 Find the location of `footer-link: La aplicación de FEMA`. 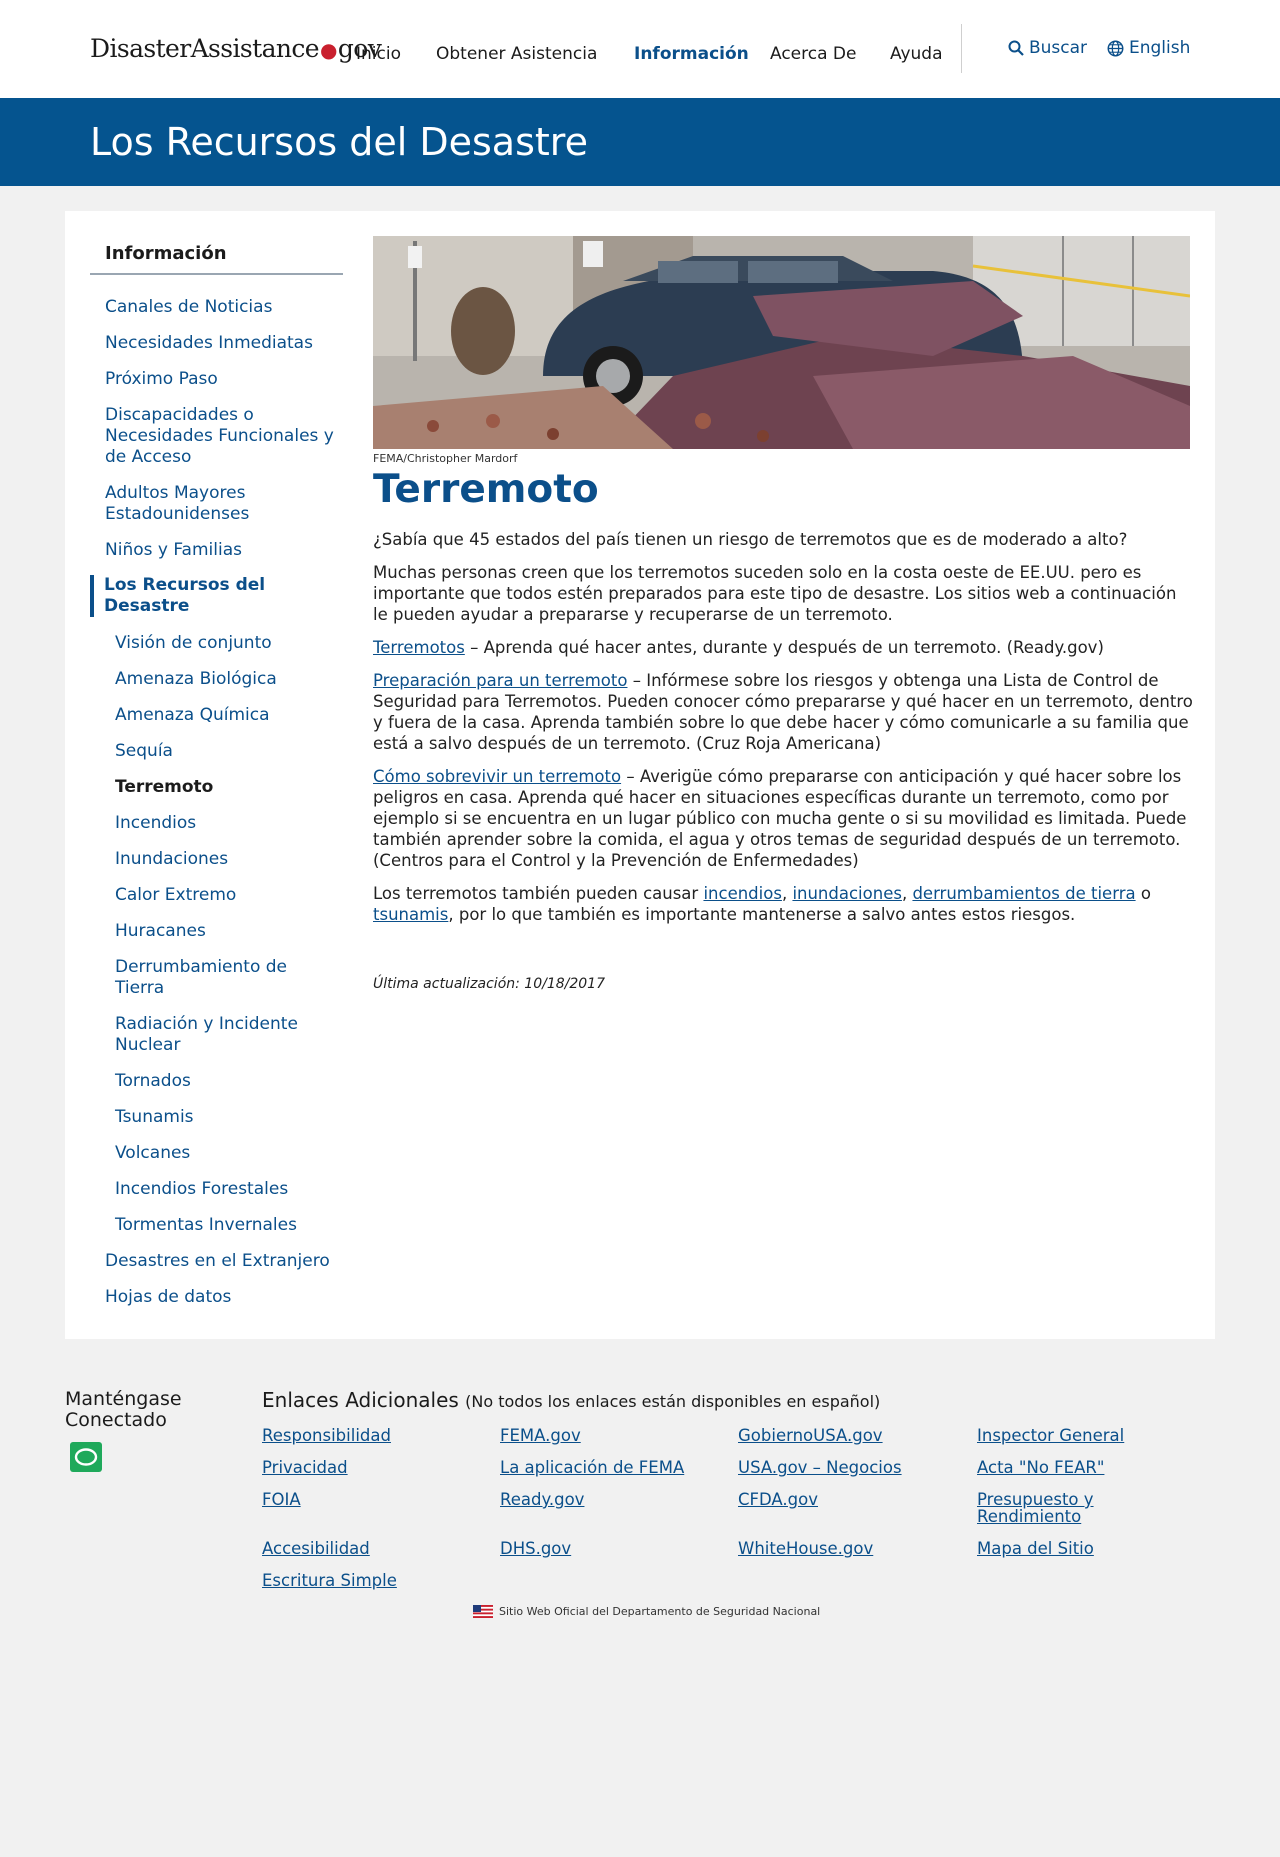

footer-link: La aplicación de FEMA is located at coordinates (600, 1467).